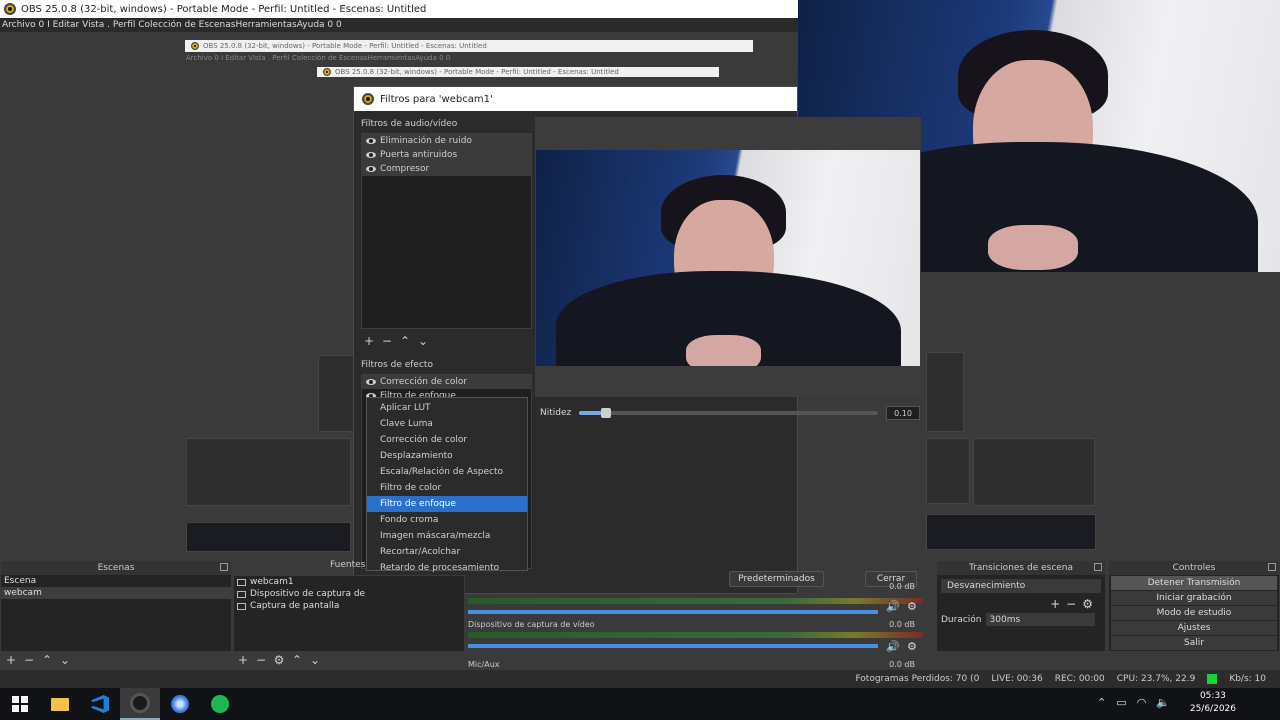 This screenshot has height=720, width=1280. What do you see at coordinates (60, 704) in the screenshot?
I see `taskbar-explorer` at bounding box center [60, 704].